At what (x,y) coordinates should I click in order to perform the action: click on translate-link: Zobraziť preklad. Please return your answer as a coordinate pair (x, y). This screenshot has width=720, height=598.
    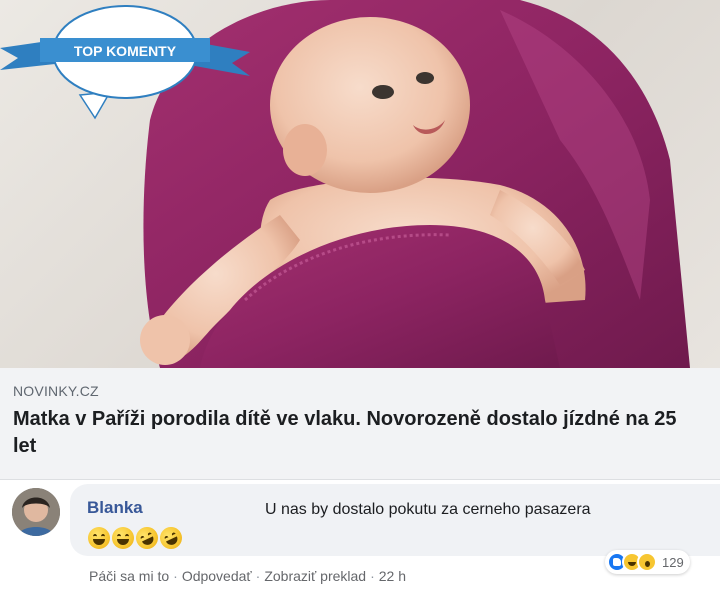
    Looking at the image, I should click on (315, 576).